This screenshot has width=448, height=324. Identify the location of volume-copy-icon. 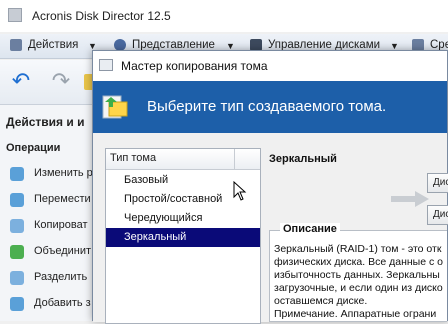
(115, 107).